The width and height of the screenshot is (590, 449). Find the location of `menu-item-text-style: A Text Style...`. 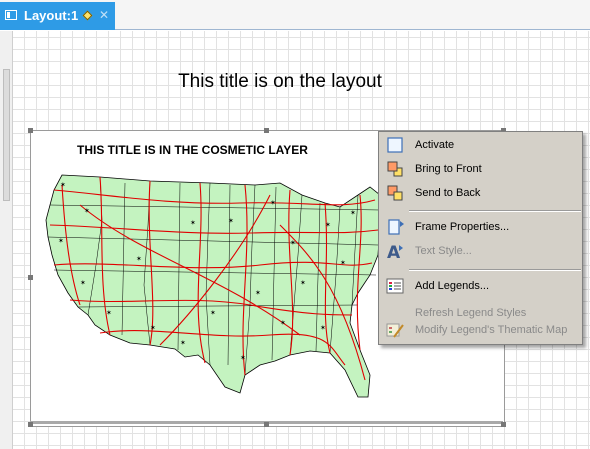

menu-item-text-style: A Text Style... is located at coordinates (480, 251).